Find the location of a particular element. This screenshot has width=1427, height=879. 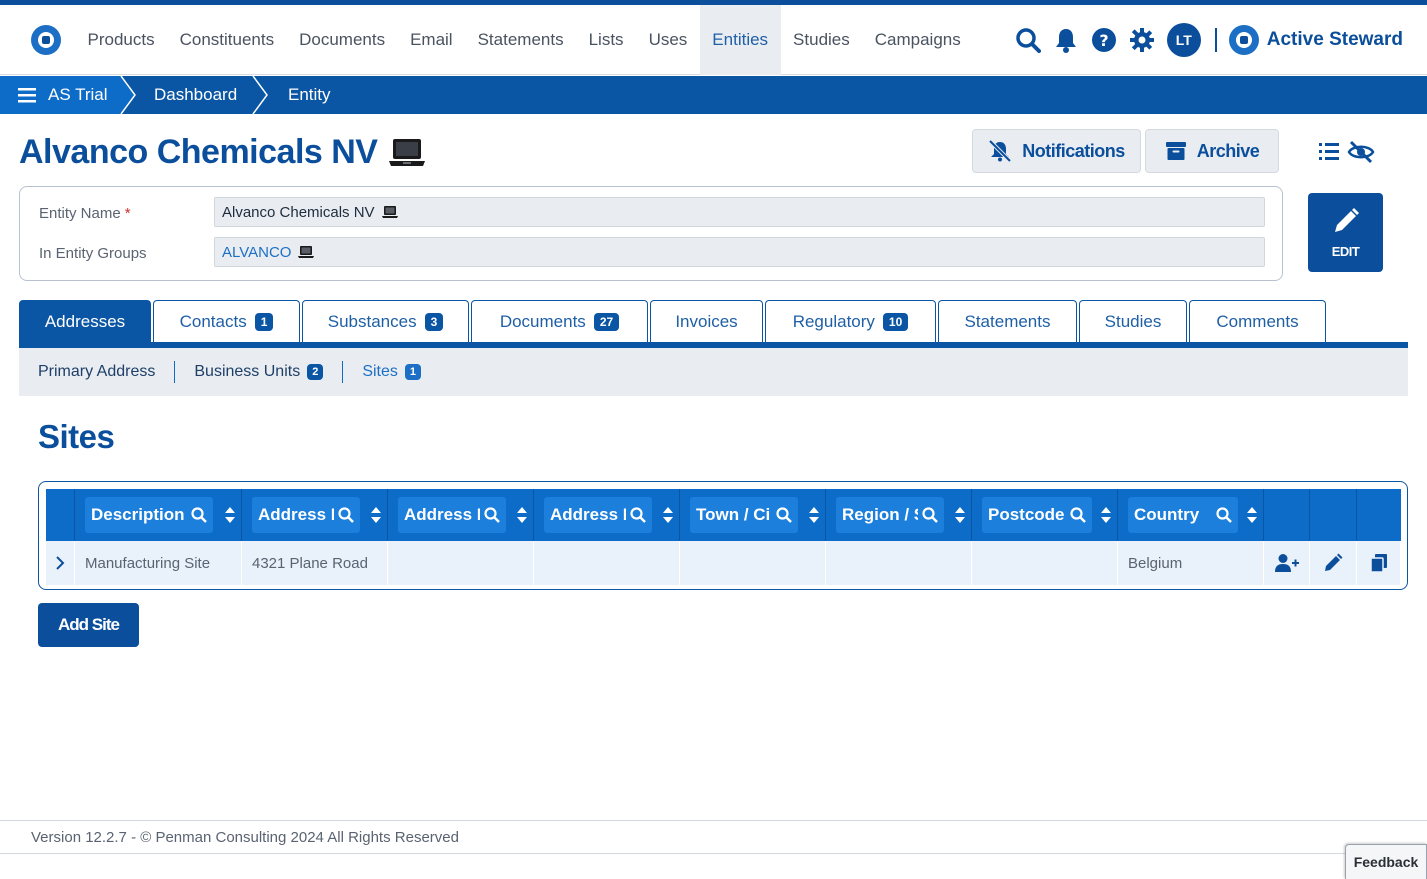

tab-label: Documents is located at coordinates (542, 321).